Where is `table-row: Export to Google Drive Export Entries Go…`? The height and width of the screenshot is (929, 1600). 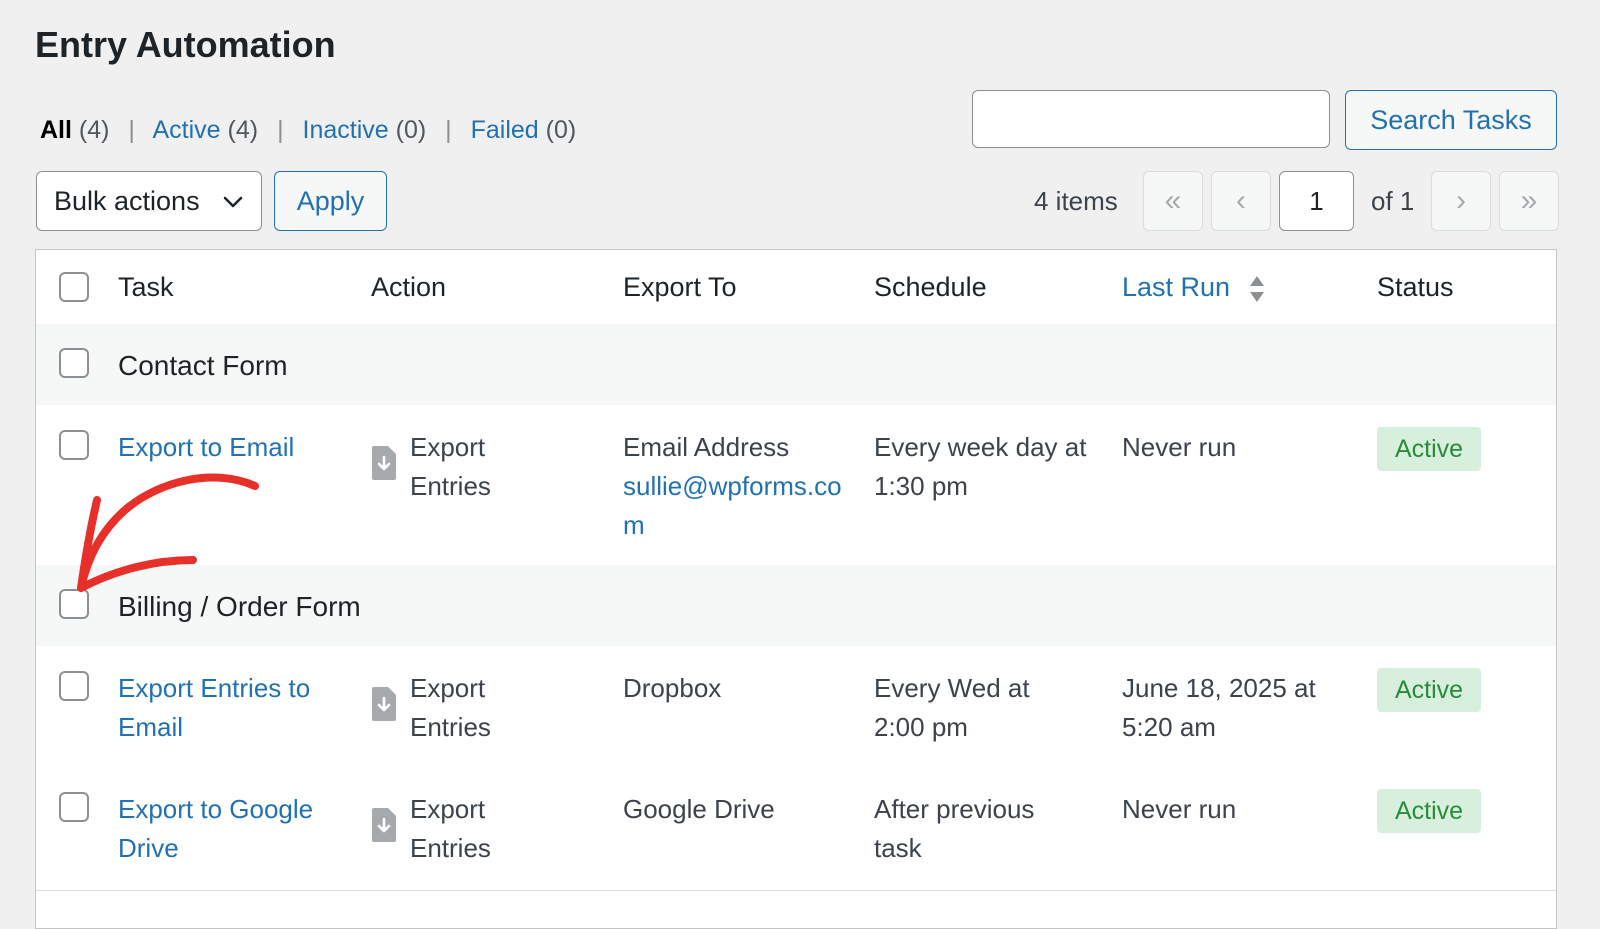
table-row: Export to Google Drive Export Entries Go… is located at coordinates (796, 829).